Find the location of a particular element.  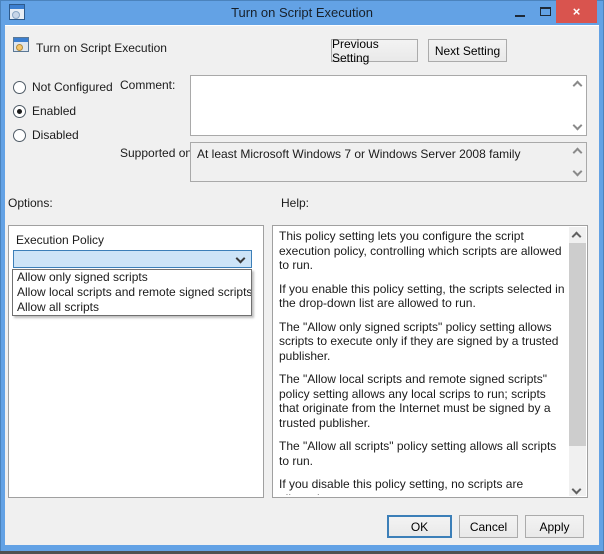

execution-policy-label: Execution Policy is located at coordinates (60, 240).